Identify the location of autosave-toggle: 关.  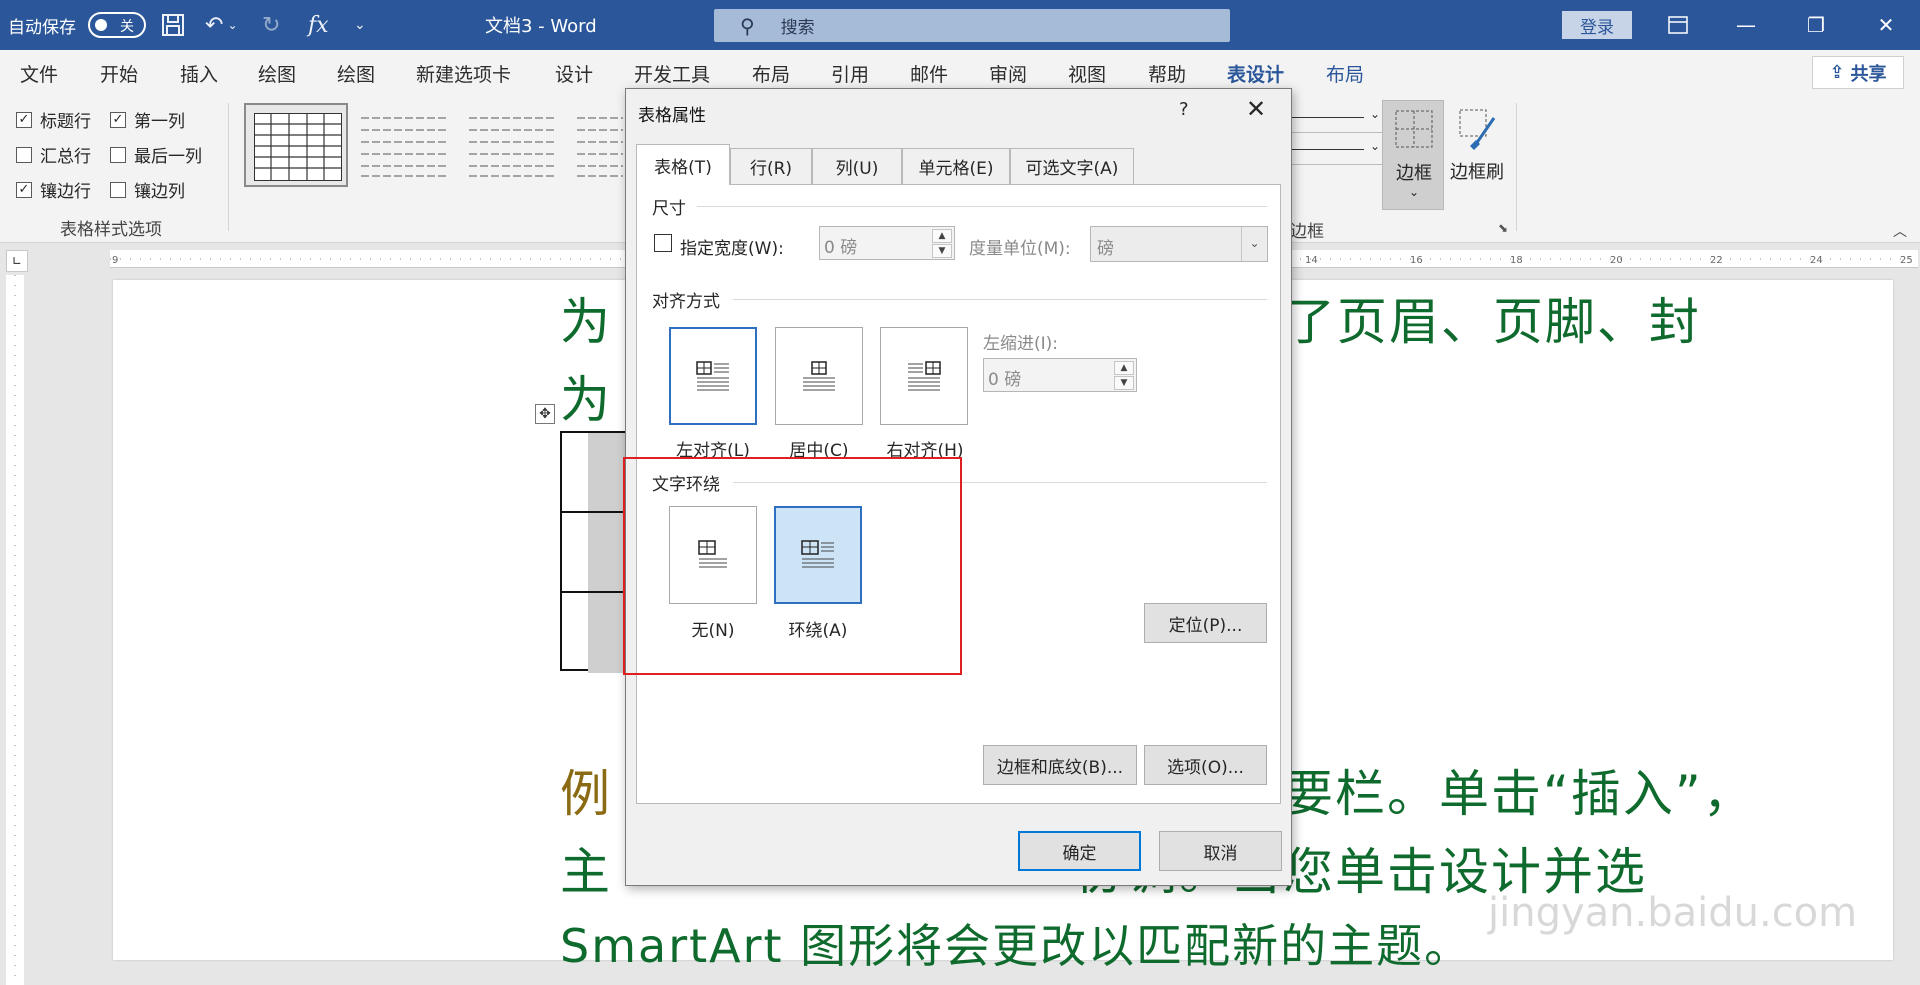
(117, 25).